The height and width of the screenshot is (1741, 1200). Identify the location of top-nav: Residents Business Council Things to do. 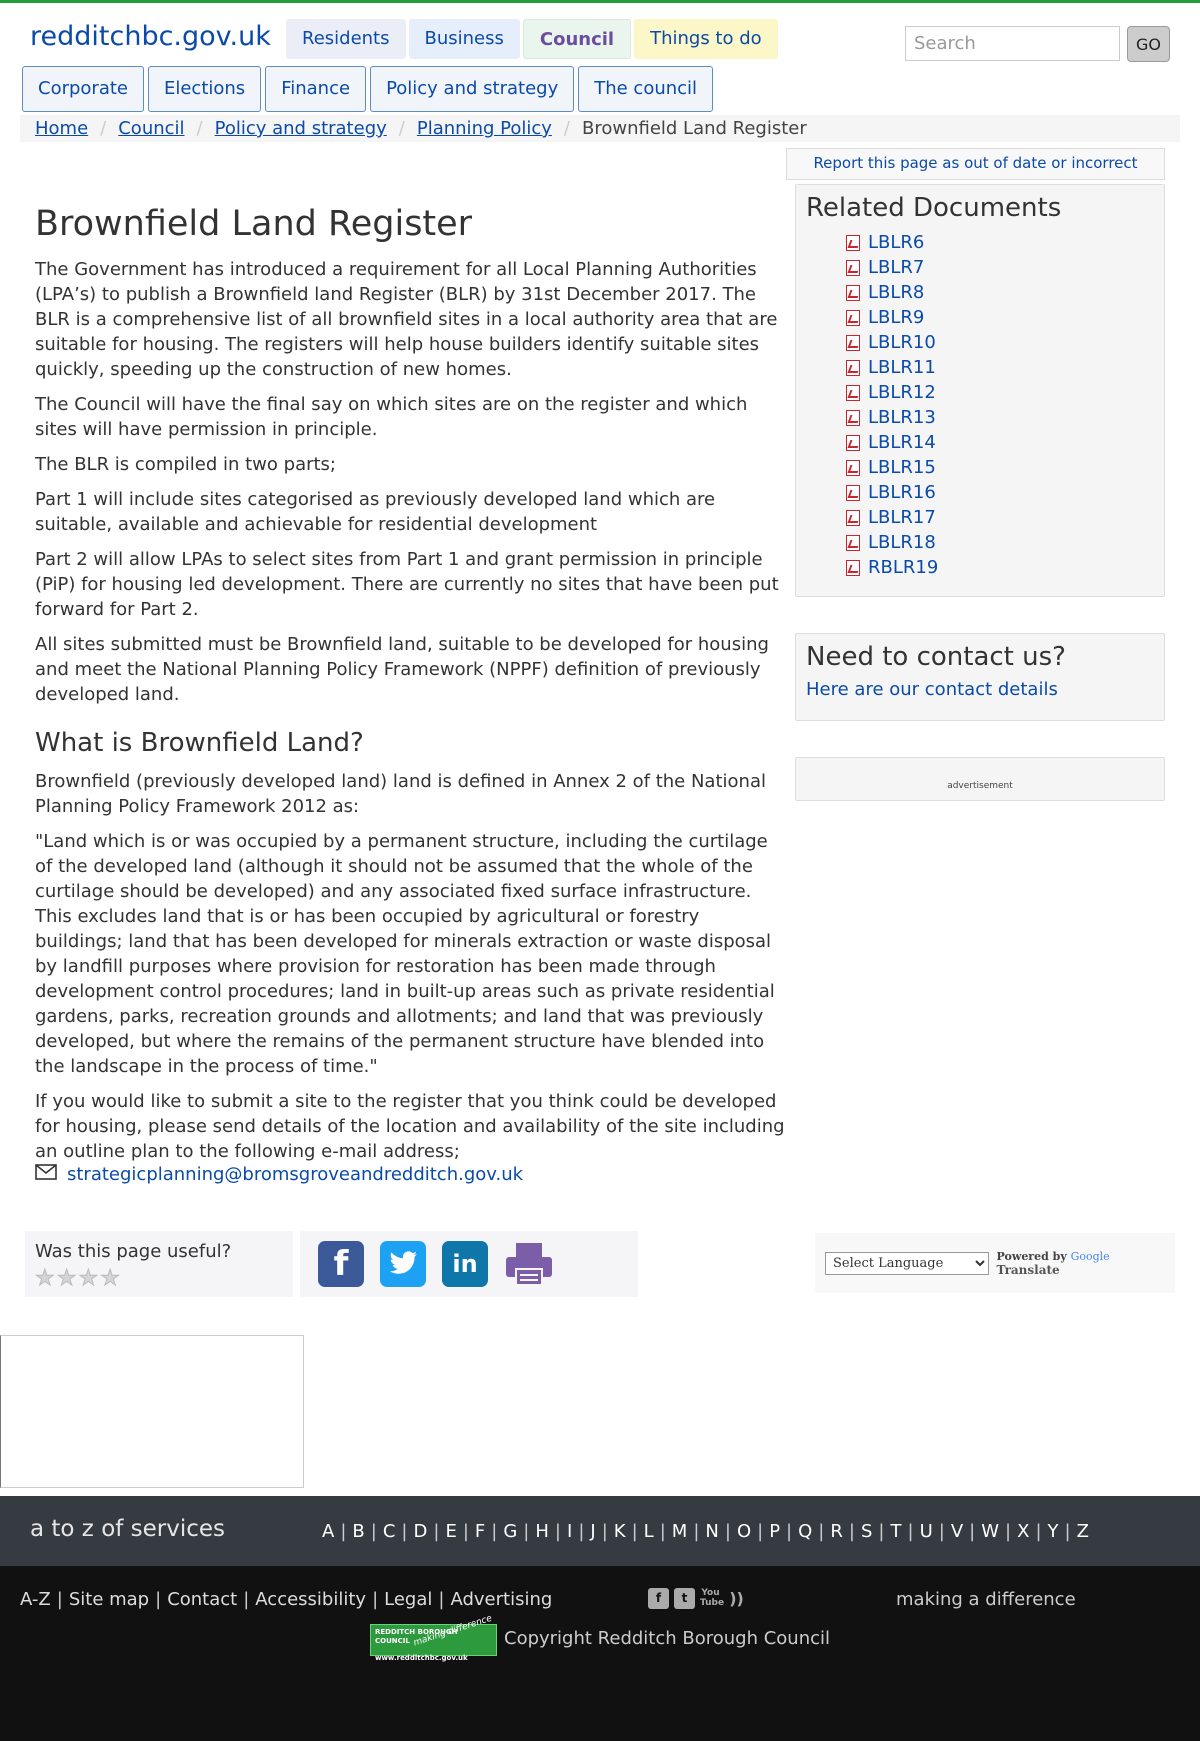
(533, 39).